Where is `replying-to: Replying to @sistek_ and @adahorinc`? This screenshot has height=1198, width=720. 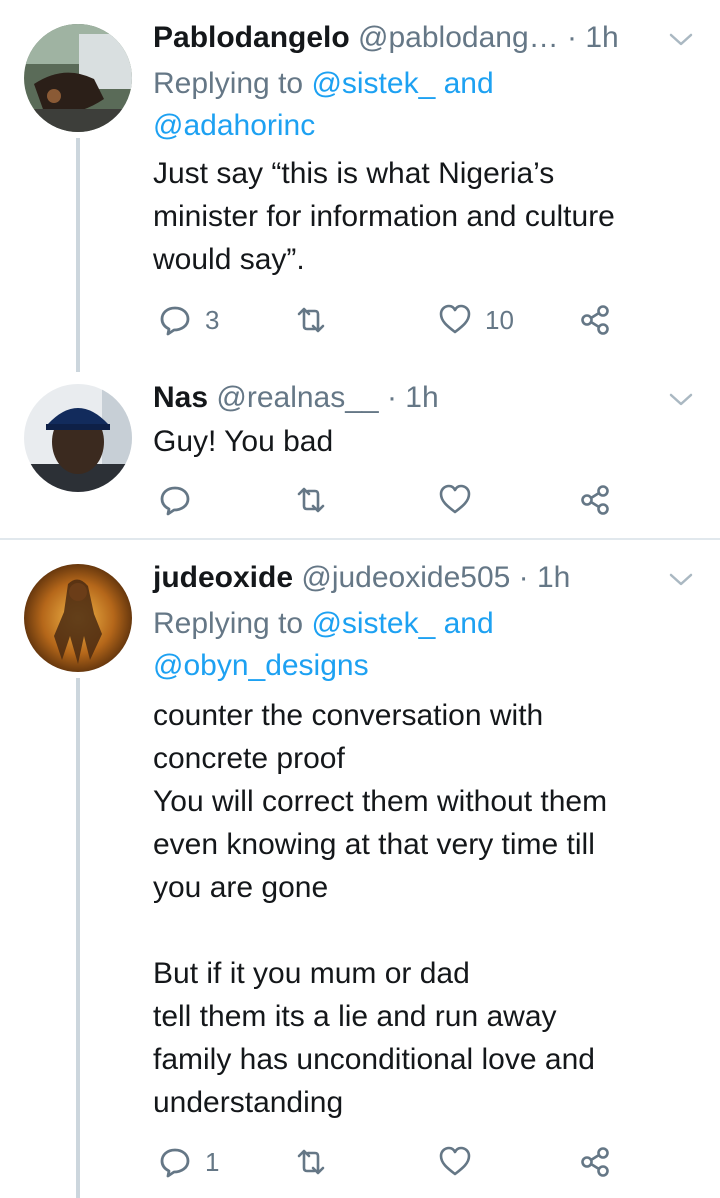
replying-to: Replying to @sistek_ and @adahorinc is located at coordinates (323, 105).